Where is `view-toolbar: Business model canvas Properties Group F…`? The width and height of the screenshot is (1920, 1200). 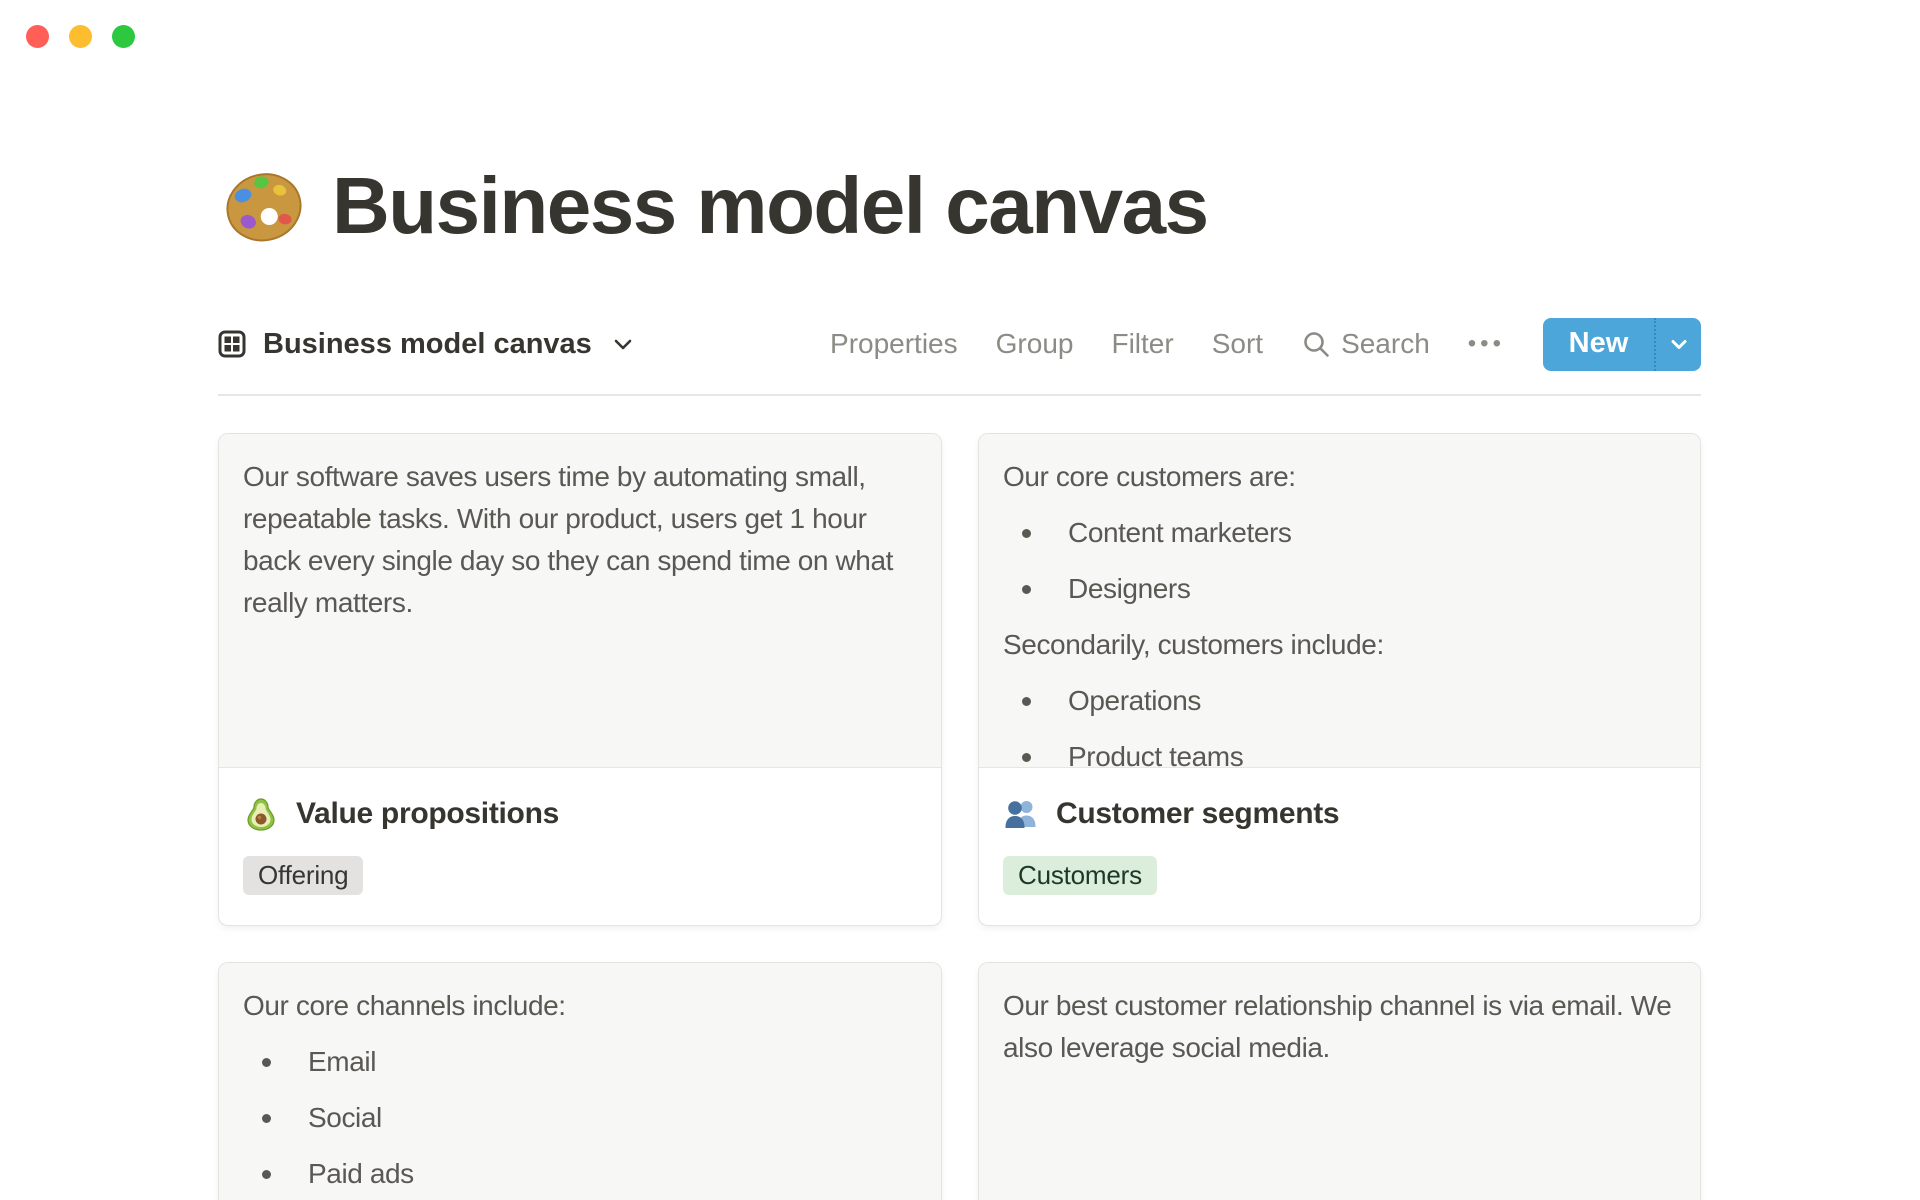 view-toolbar: Business model canvas Properties Group F… is located at coordinates (959, 344).